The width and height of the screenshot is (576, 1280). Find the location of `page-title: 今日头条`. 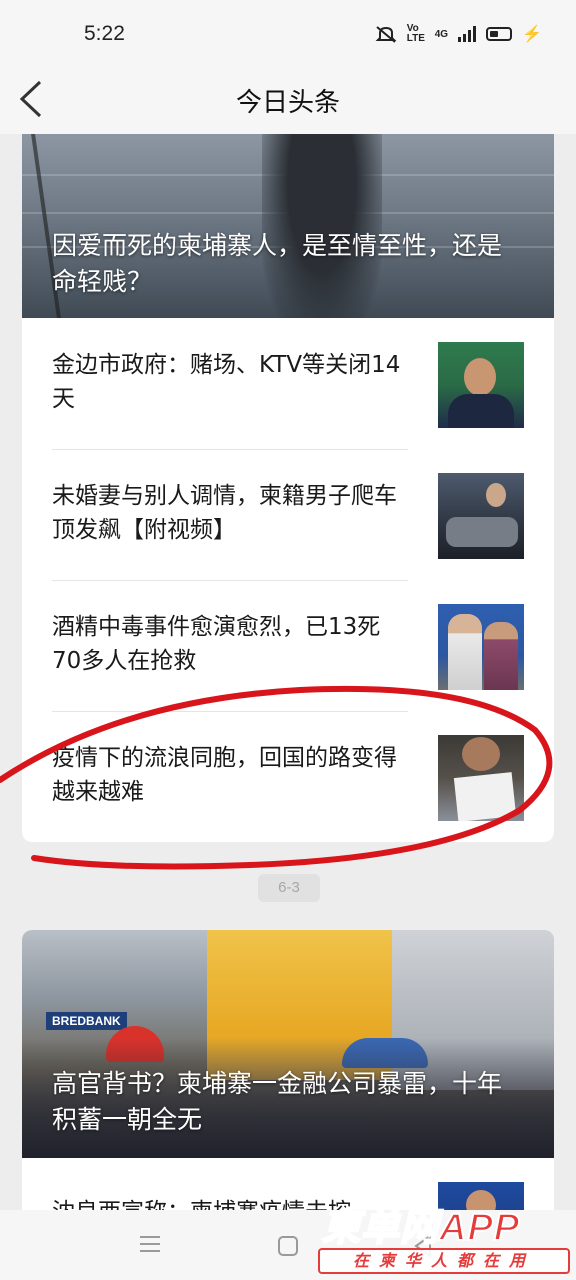

page-title: 今日头条 is located at coordinates (287, 103).